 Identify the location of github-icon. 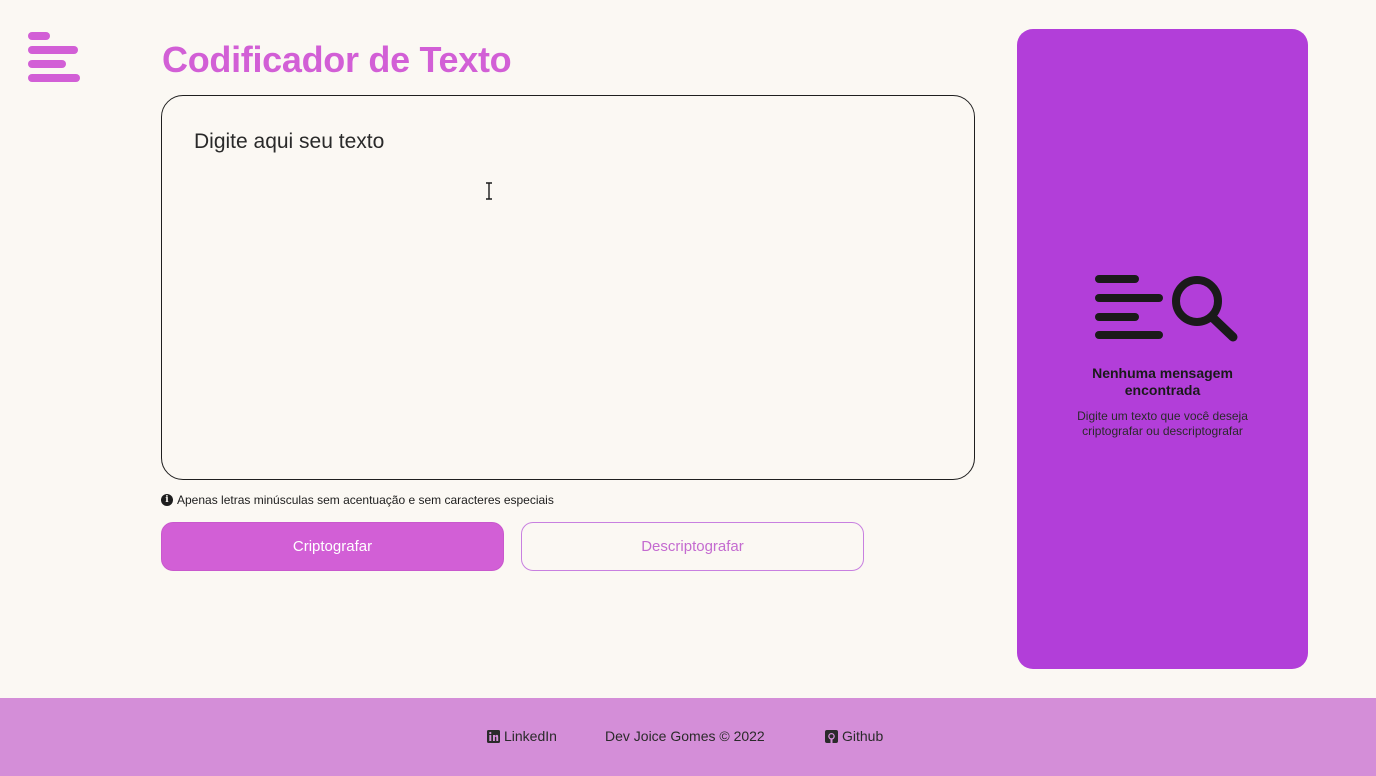
(831, 736).